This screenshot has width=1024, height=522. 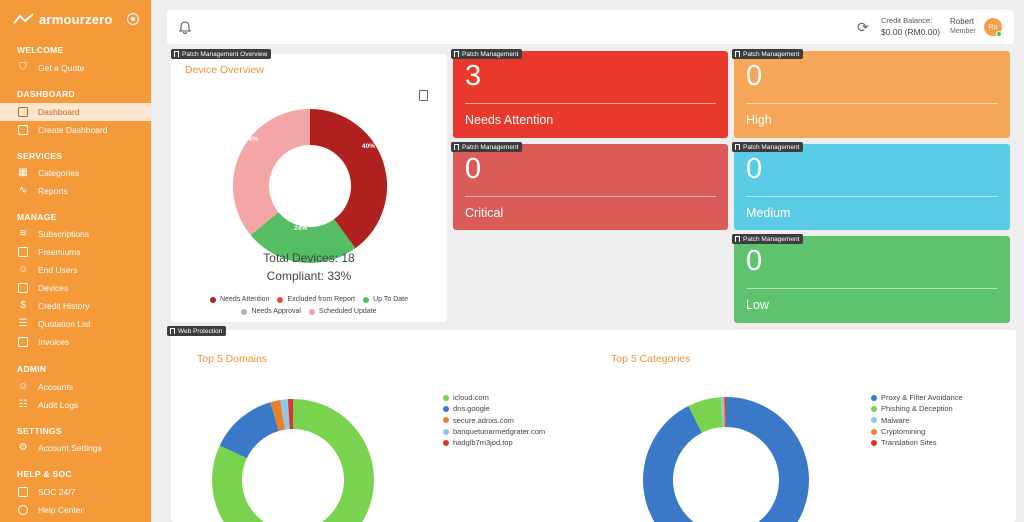 What do you see at coordinates (917, 431) in the screenshot?
I see `legend-cryptomining: Cryptomining` at bounding box center [917, 431].